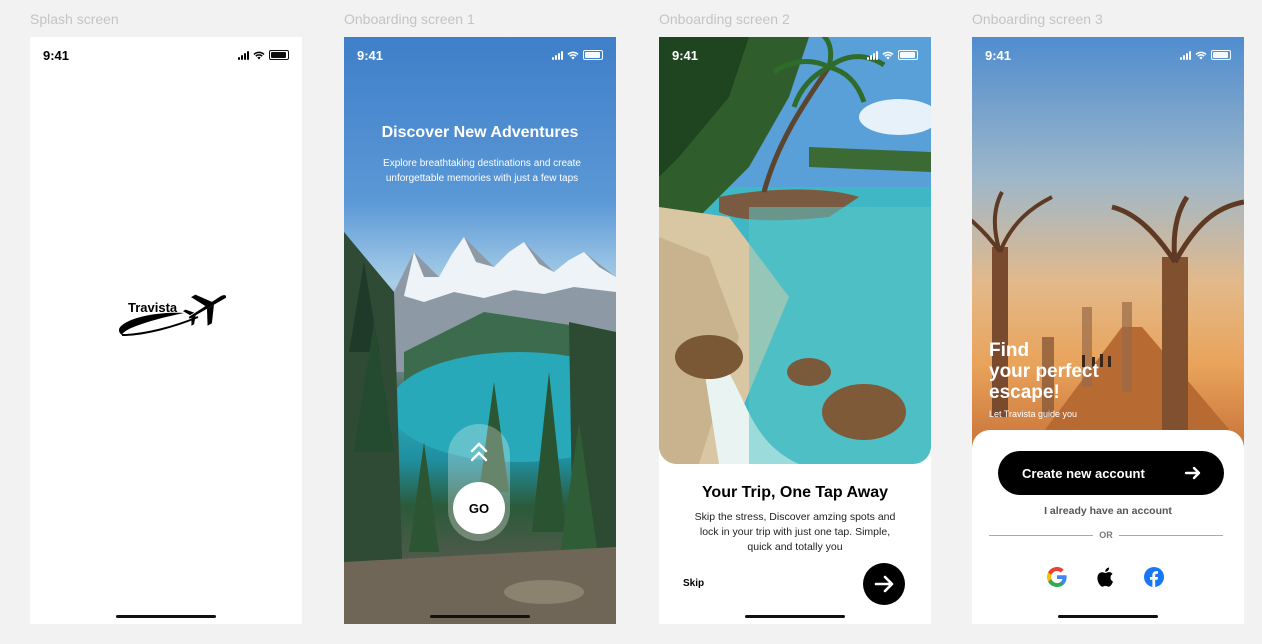 The width and height of the screenshot is (1262, 644). Describe the element at coordinates (479, 452) in the screenshot. I see `chevron-up-double-icon` at that location.